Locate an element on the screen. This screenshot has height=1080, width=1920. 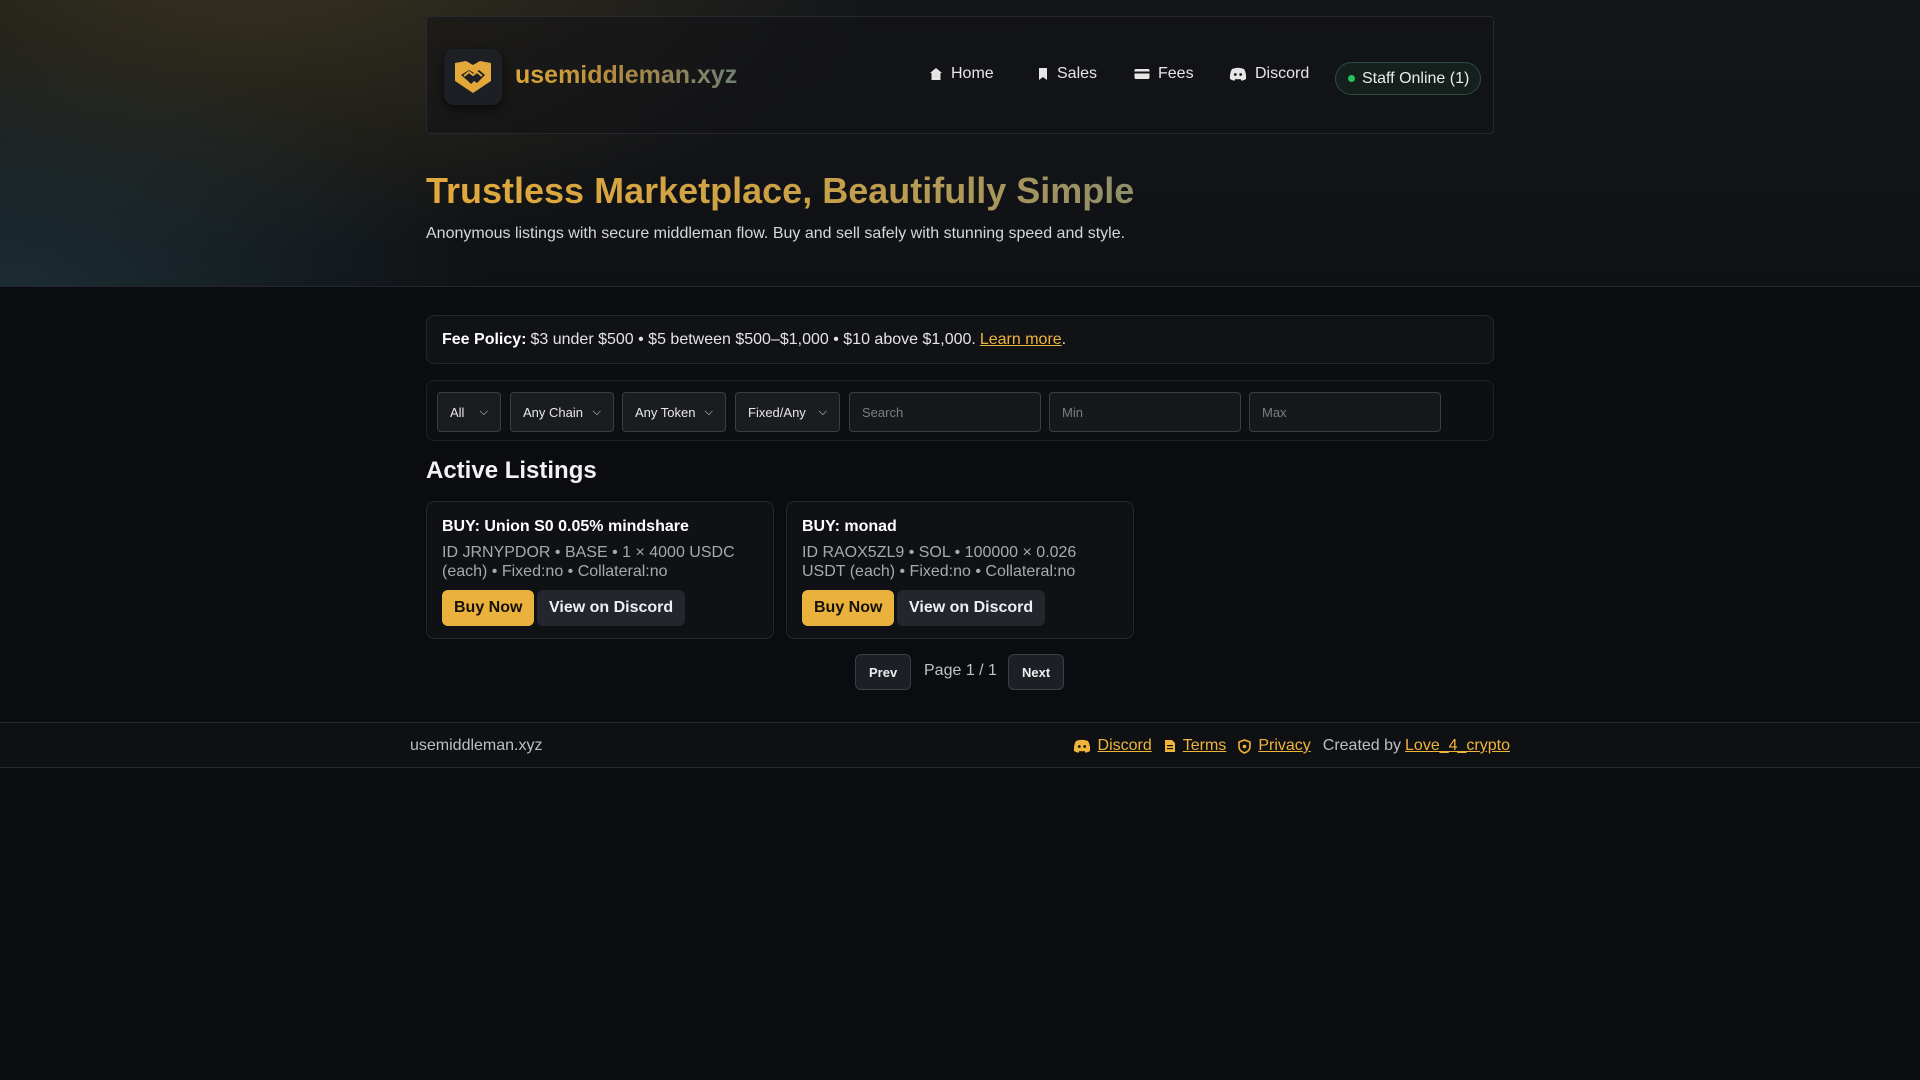
next-page-button: Next is located at coordinates (1036, 672).